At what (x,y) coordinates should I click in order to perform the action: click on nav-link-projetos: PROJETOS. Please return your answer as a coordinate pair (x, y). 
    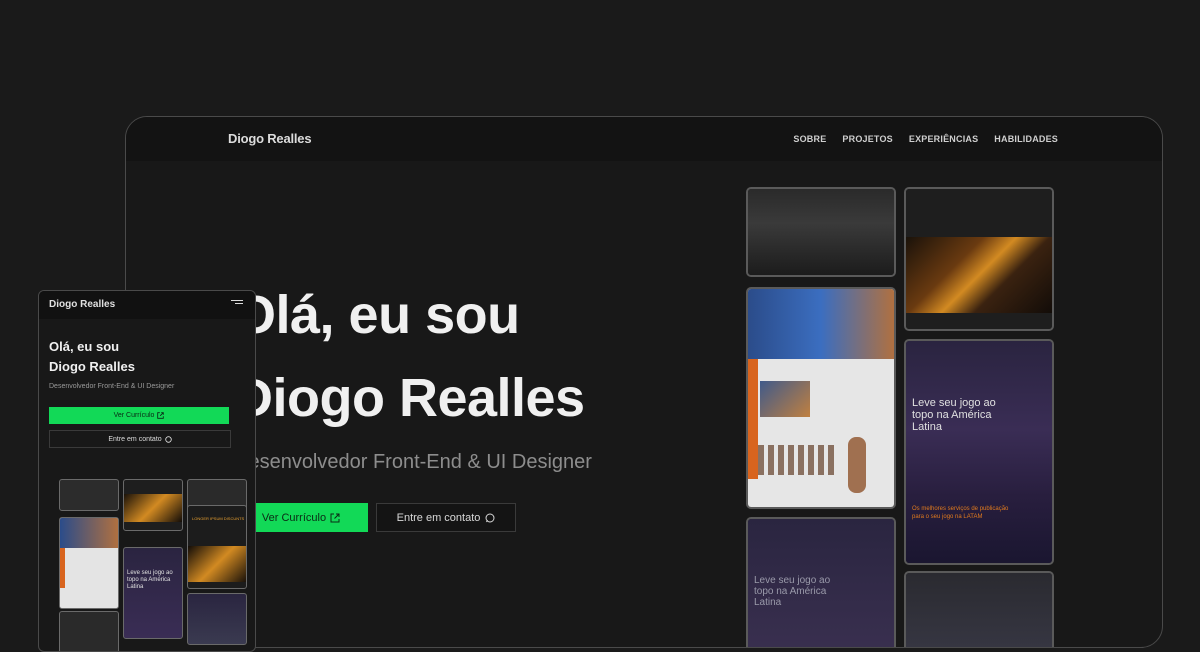
    Looking at the image, I should click on (867, 139).